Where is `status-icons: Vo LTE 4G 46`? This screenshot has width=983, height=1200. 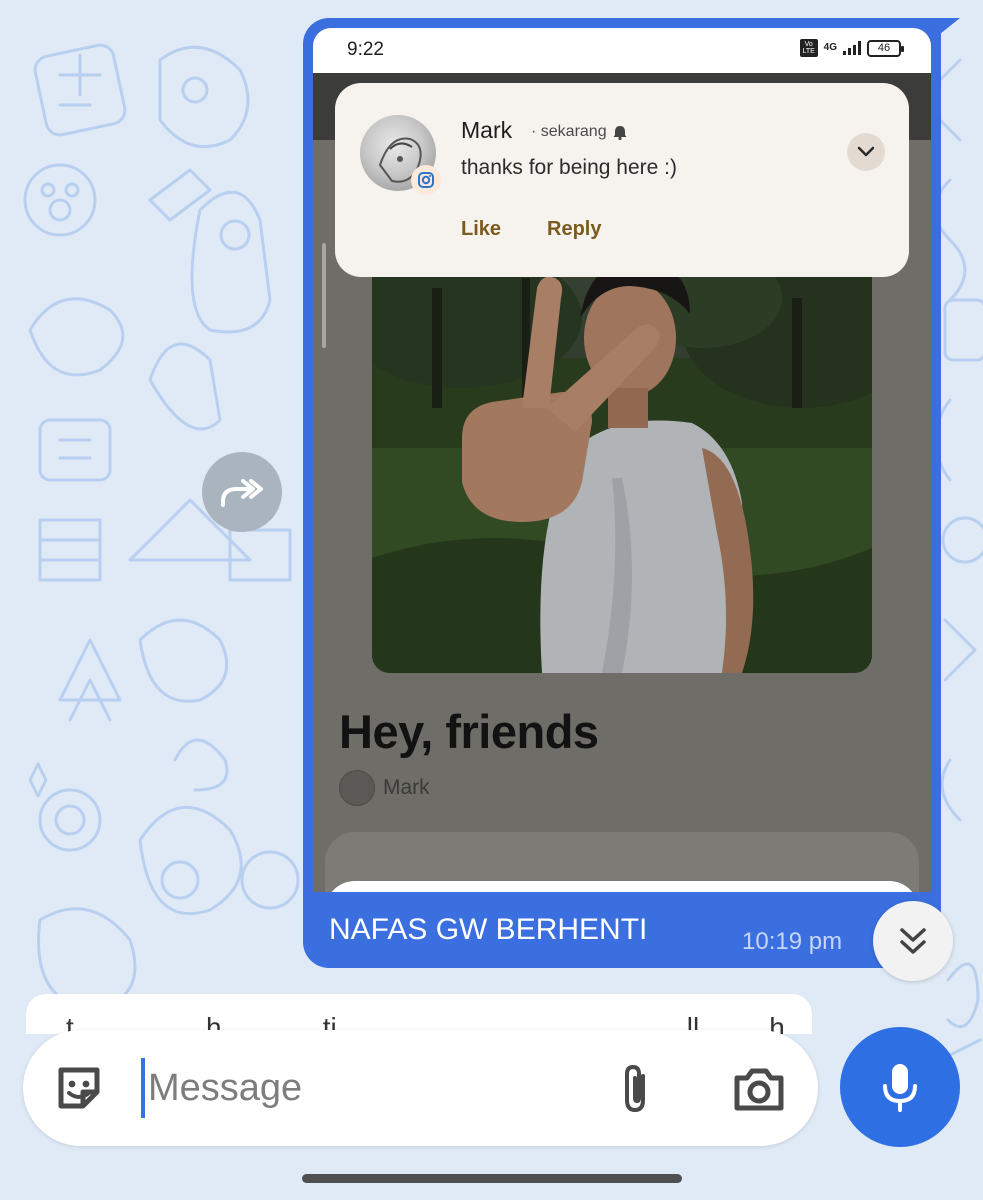 status-icons: Vo LTE 4G 46 is located at coordinates (851, 48).